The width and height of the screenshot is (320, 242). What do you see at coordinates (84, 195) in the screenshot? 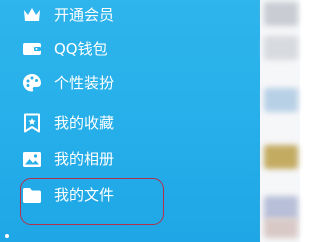
I see `menu-item-label: 我的文件` at bounding box center [84, 195].